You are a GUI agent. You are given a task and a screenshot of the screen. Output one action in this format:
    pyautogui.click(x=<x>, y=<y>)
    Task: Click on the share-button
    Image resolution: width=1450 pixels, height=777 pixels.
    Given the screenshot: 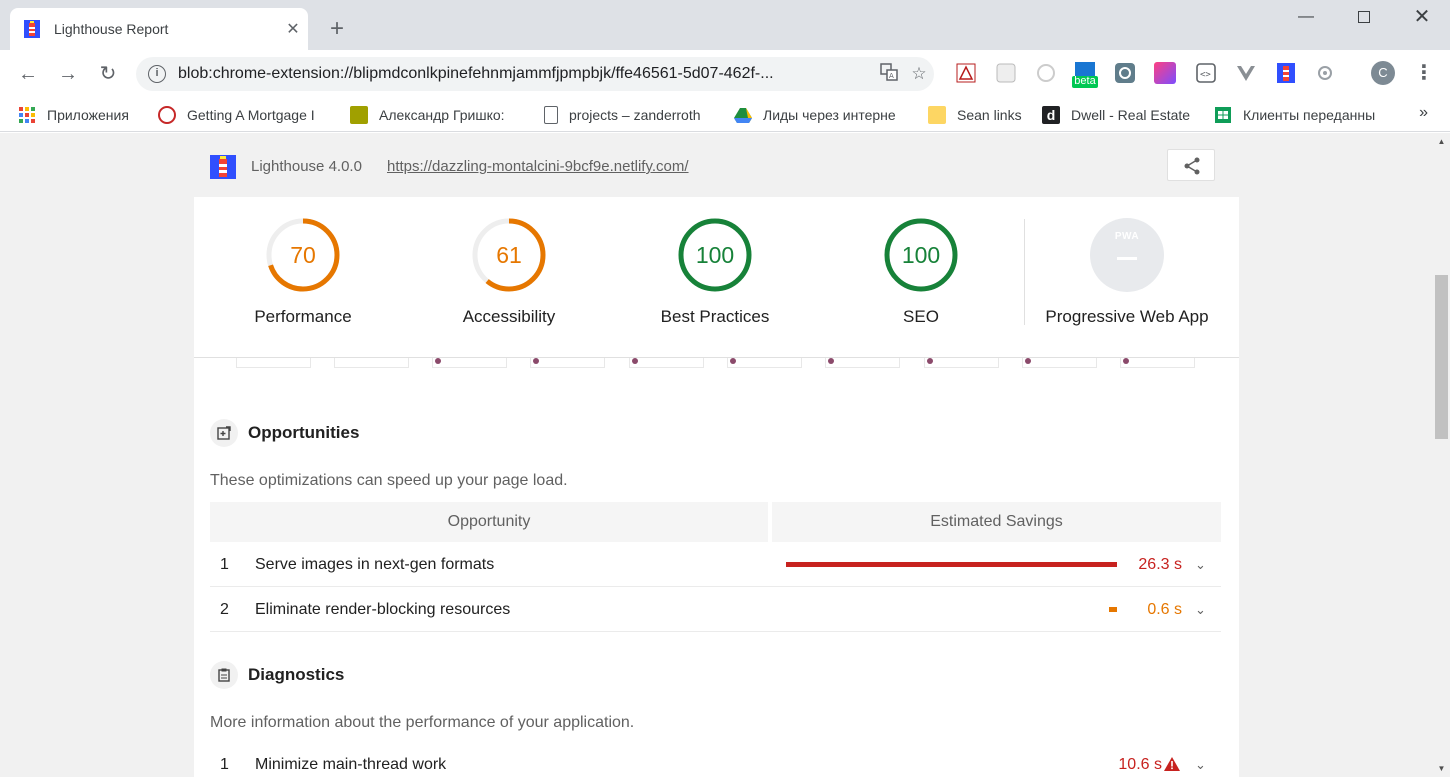 What is the action you would take?
    pyautogui.click(x=1191, y=165)
    